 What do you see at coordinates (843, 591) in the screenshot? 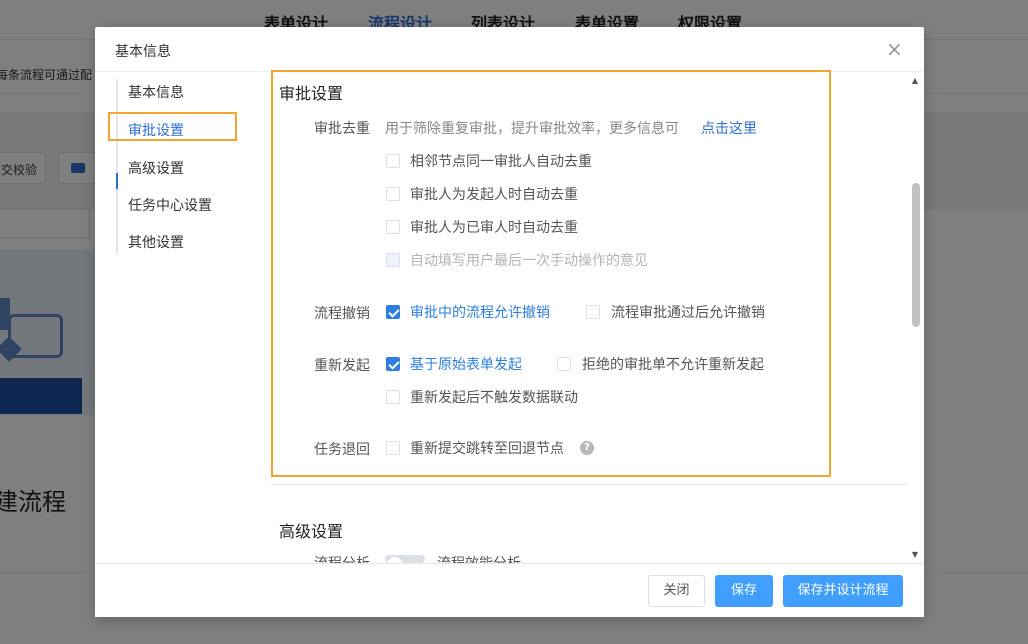
I see `save-and-design-button: 保存并设计流程` at bounding box center [843, 591].